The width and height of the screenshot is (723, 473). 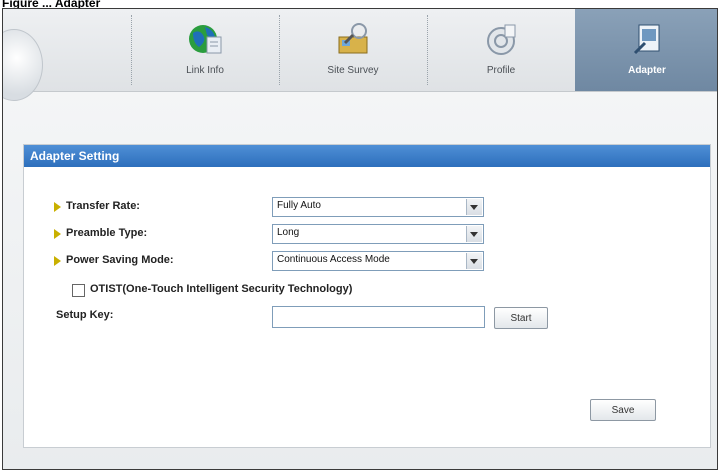 What do you see at coordinates (521, 318) in the screenshot?
I see `start-button: Start` at bounding box center [521, 318].